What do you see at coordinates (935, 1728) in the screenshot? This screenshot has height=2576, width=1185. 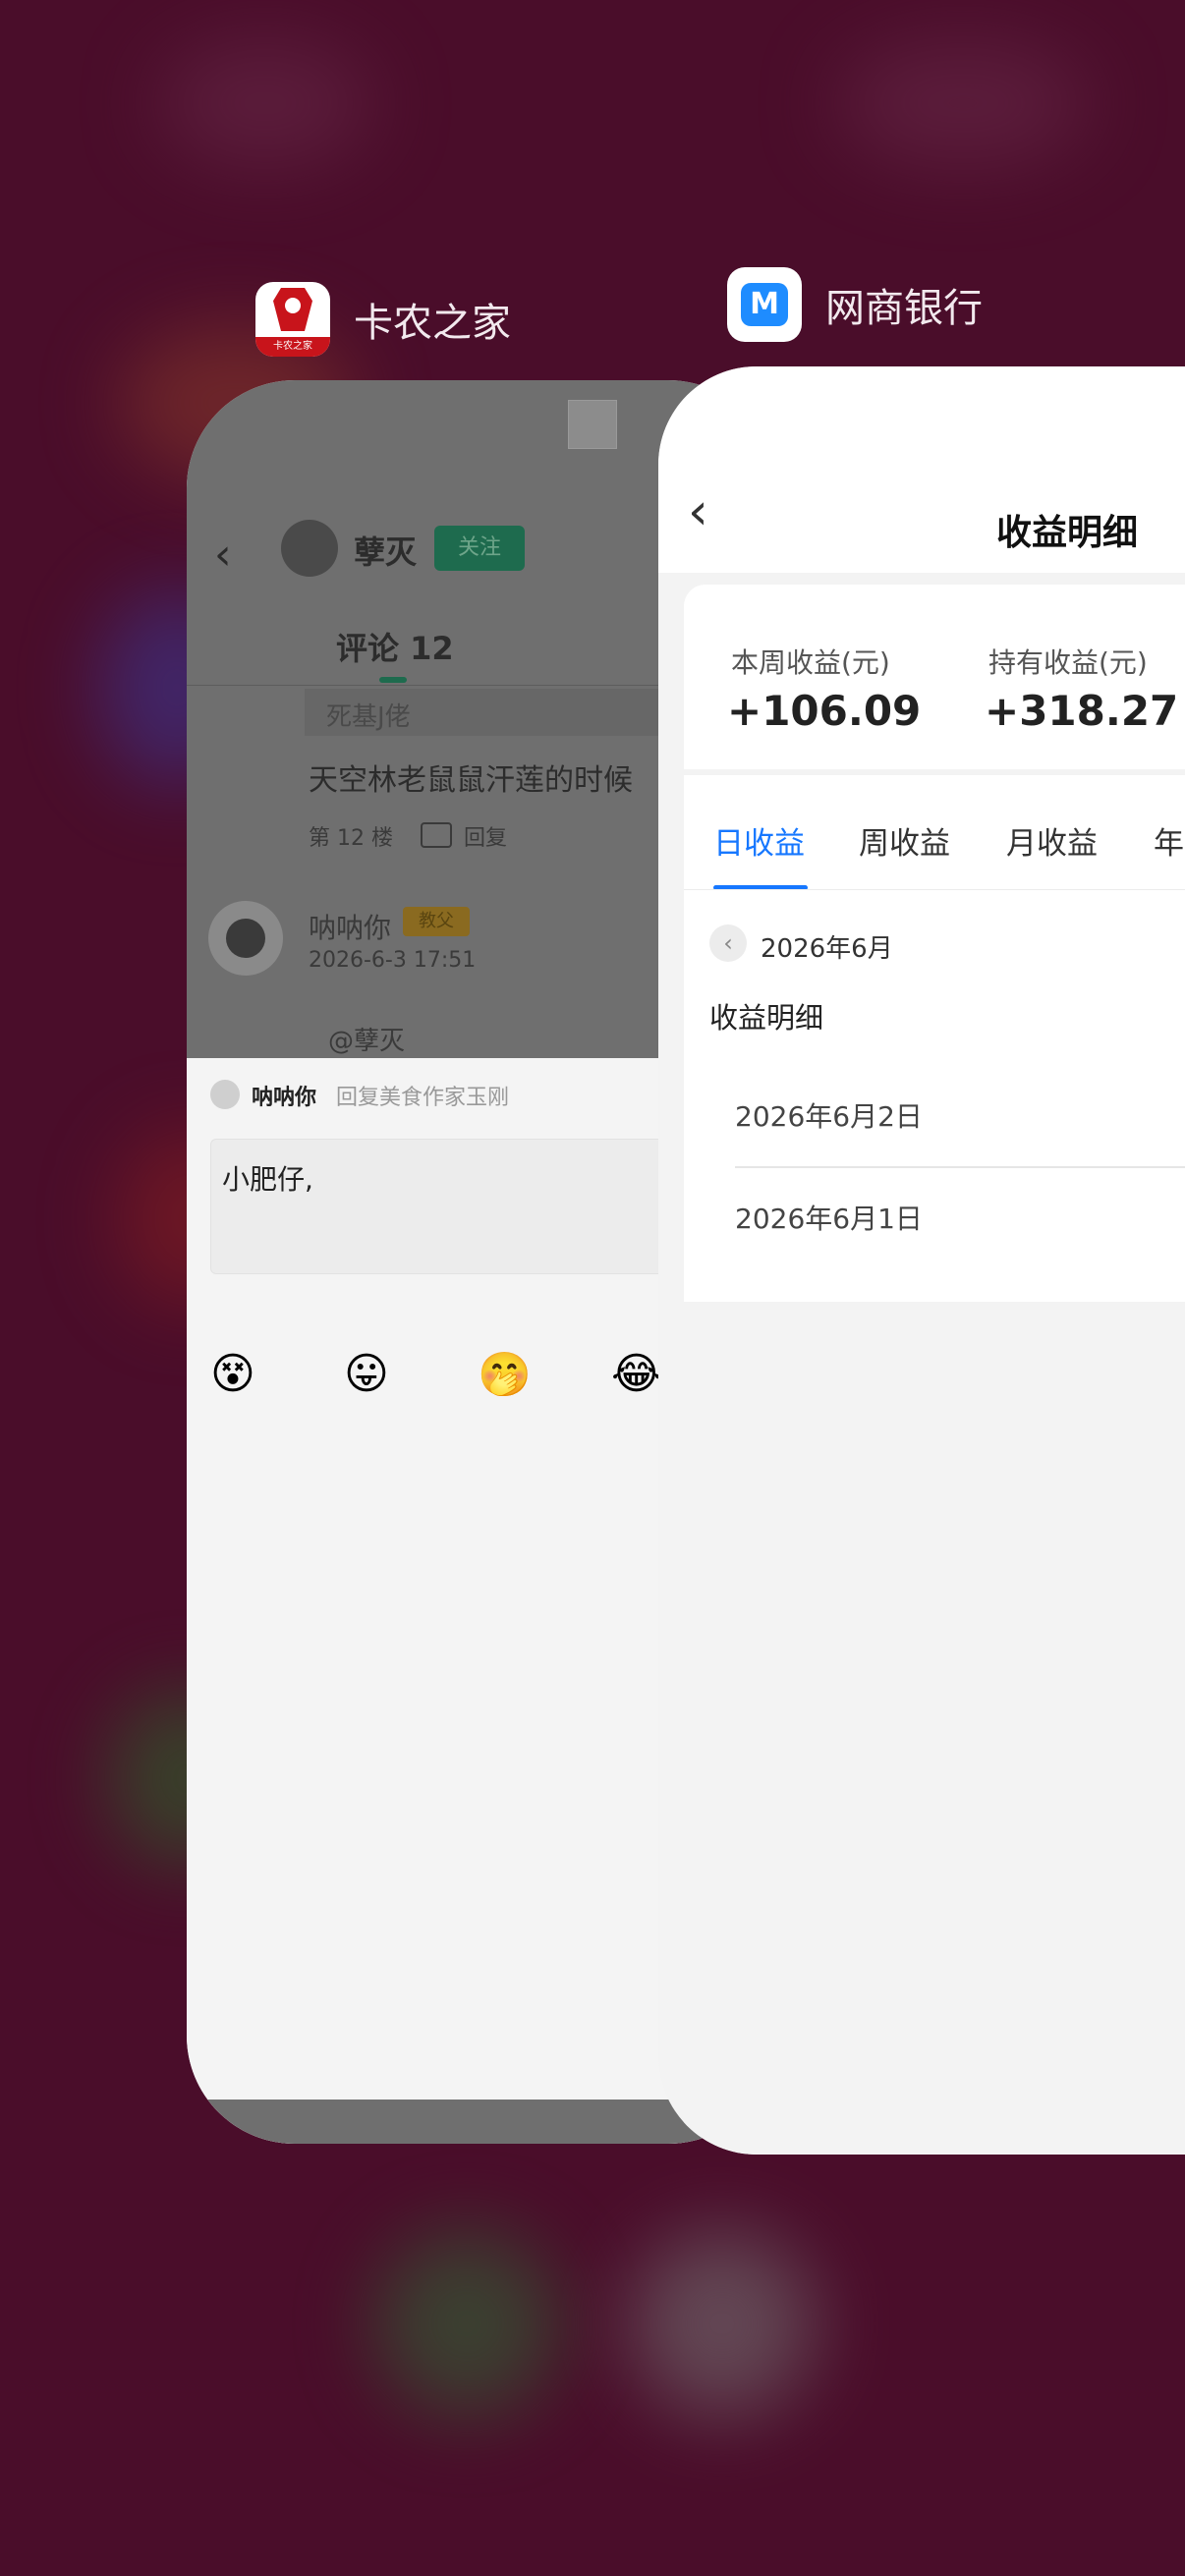 I see `empty-area` at bounding box center [935, 1728].